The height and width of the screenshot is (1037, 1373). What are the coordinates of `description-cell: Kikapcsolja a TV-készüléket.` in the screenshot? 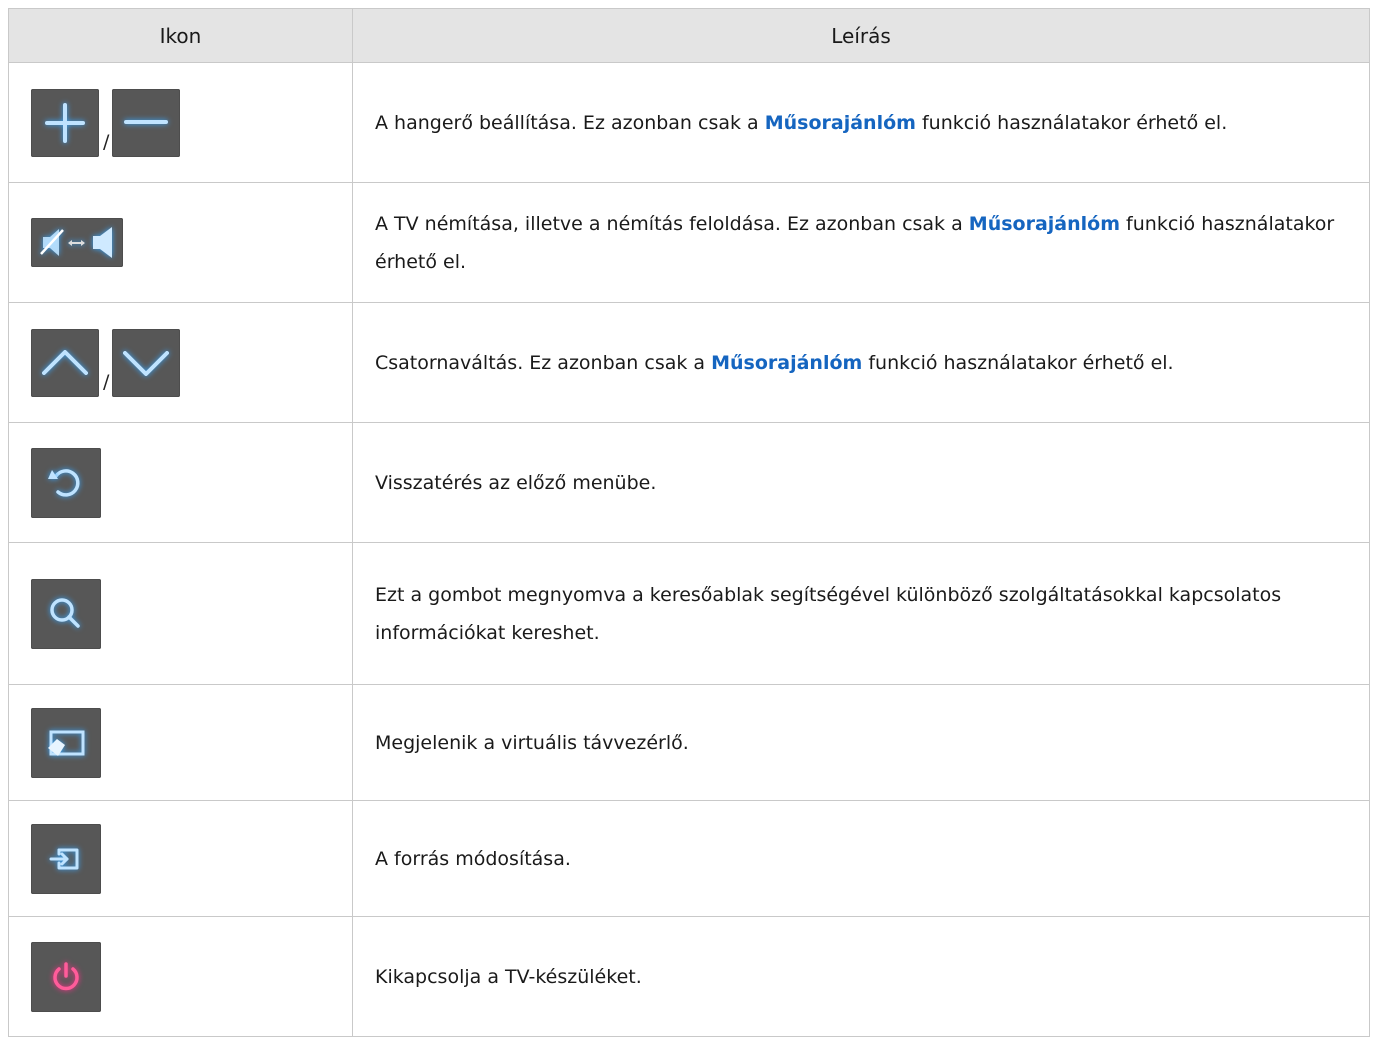 It's located at (861, 976).